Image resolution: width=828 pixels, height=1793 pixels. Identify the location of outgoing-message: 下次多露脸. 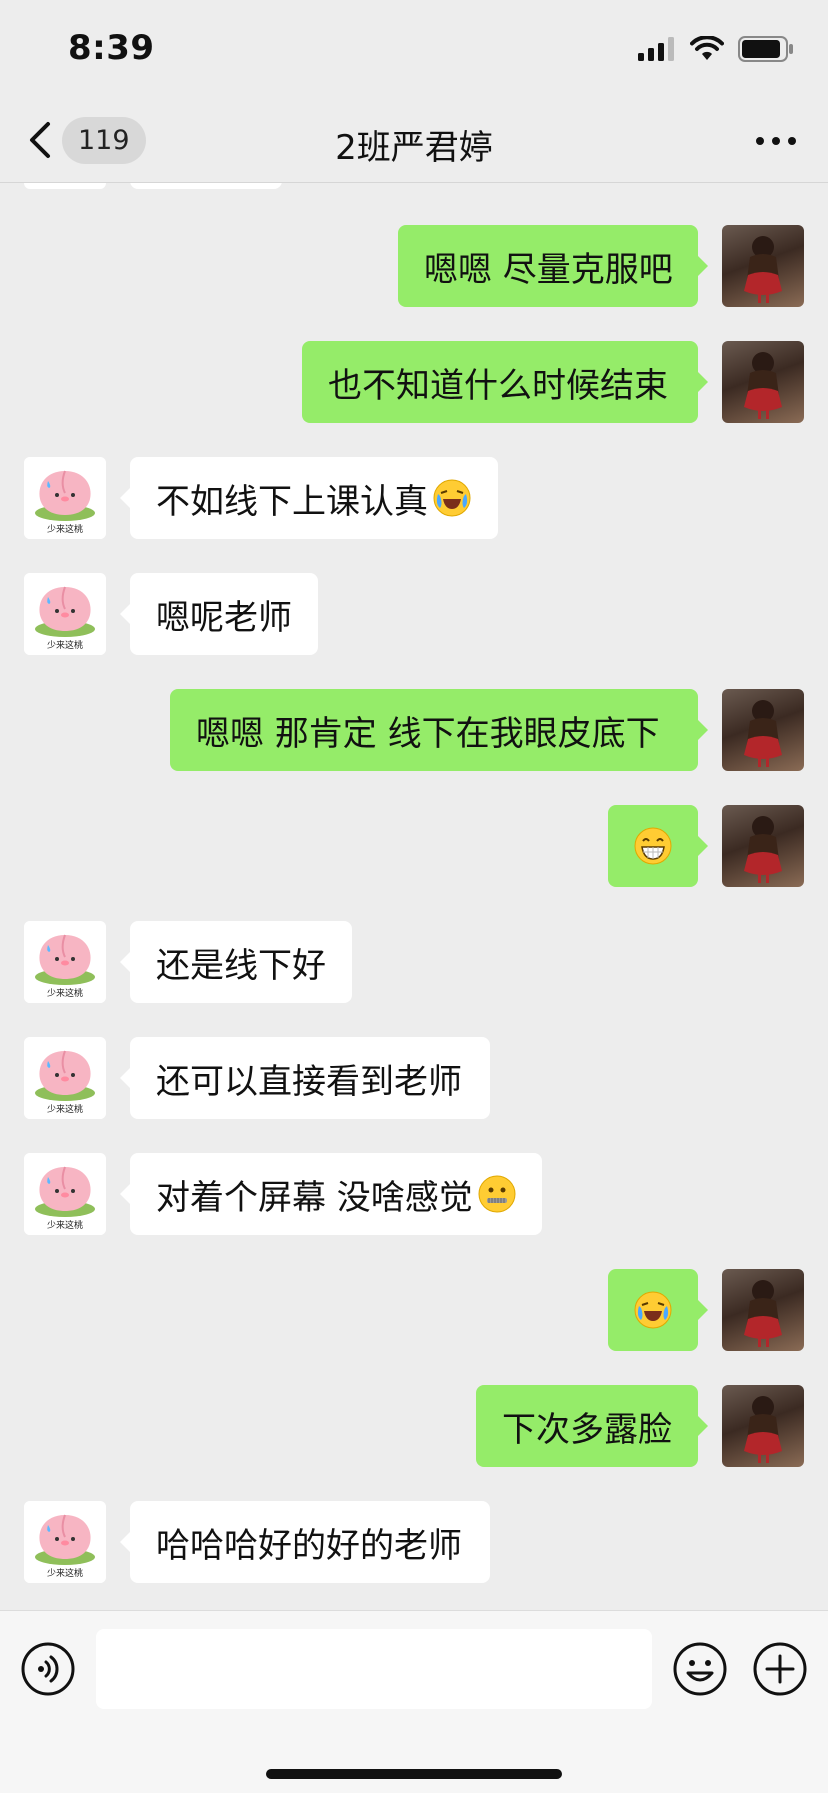
(414, 1426).